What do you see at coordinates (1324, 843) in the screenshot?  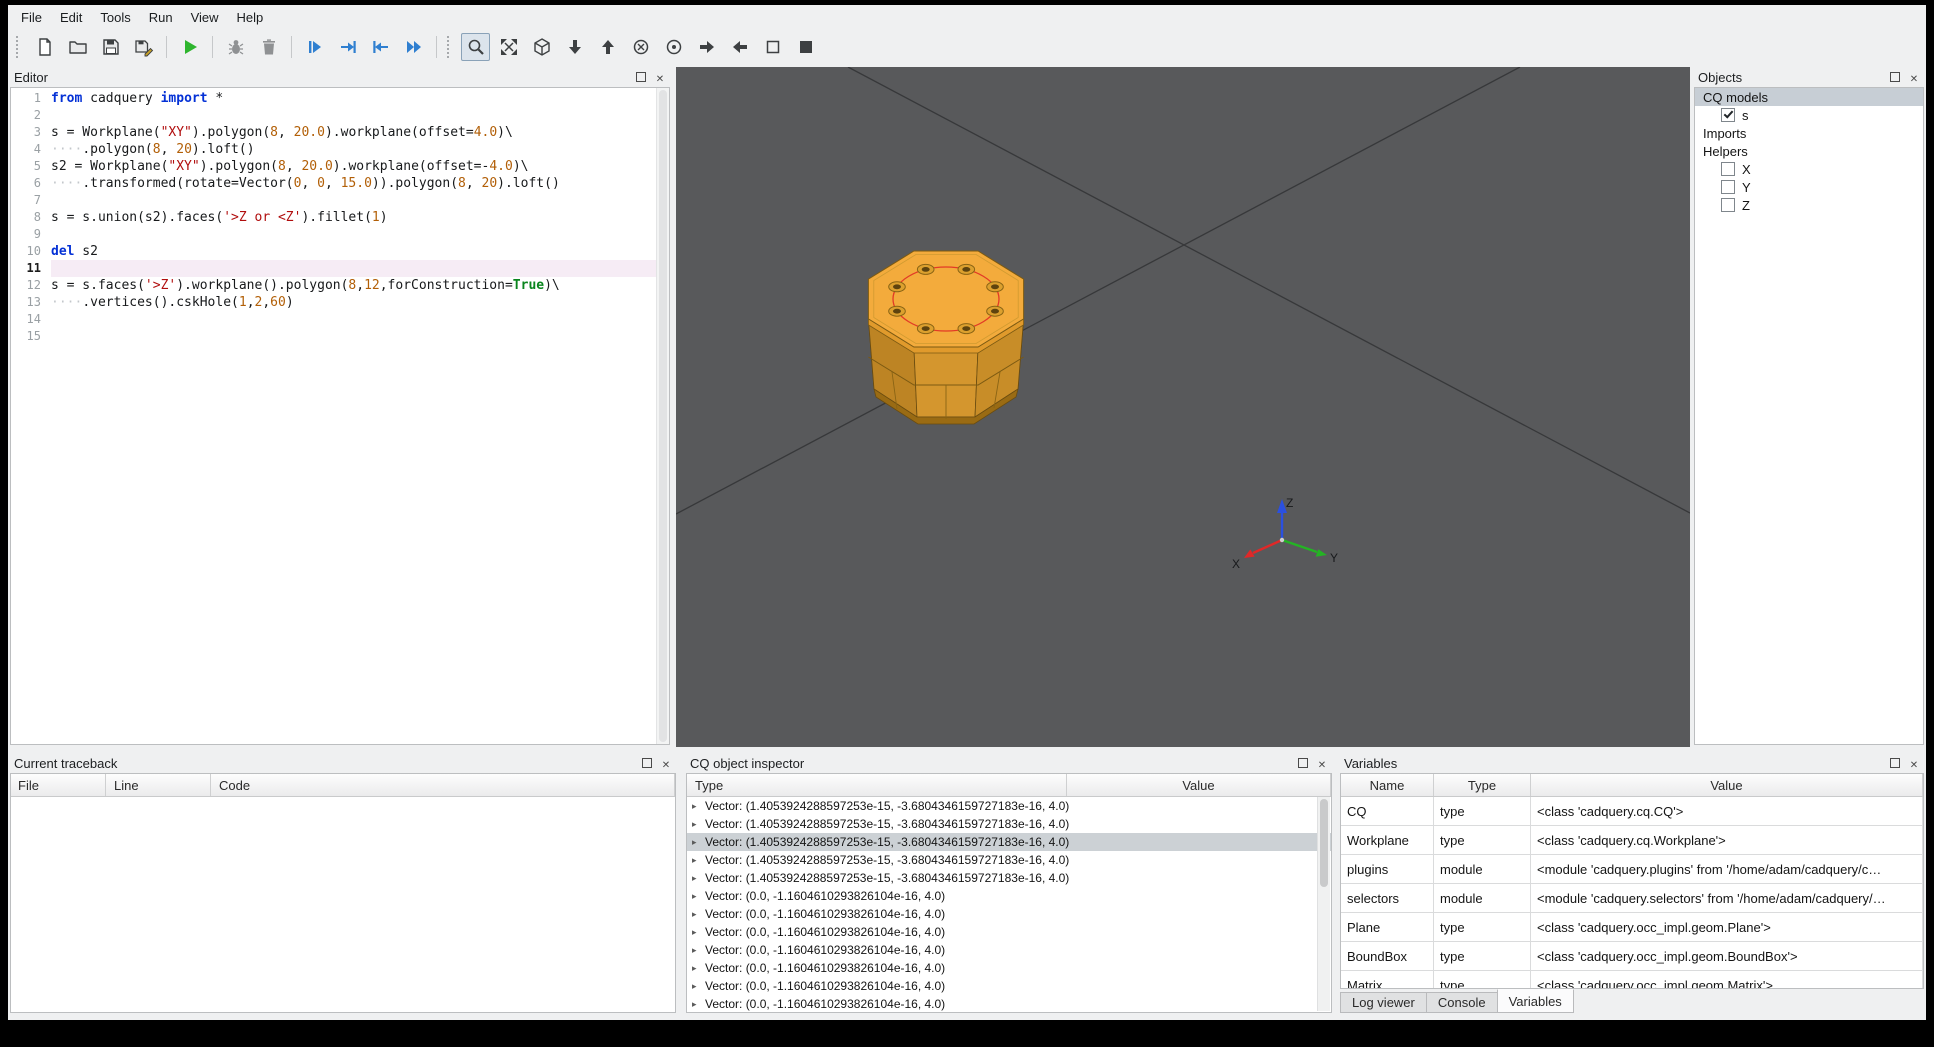 I see `inspector-scrollbar-thumb` at bounding box center [1324, 843].